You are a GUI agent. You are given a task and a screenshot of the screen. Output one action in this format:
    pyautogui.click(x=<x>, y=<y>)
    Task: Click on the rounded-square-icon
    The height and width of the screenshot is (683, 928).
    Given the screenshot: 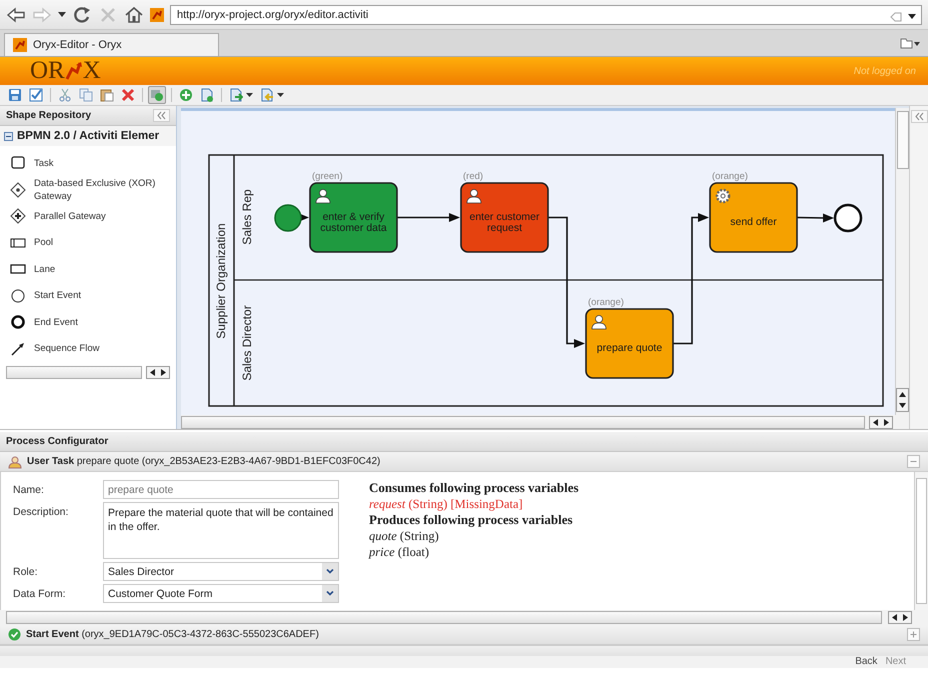 What is the action you would take?
    pyautogui.click(x=18, y=163)
    